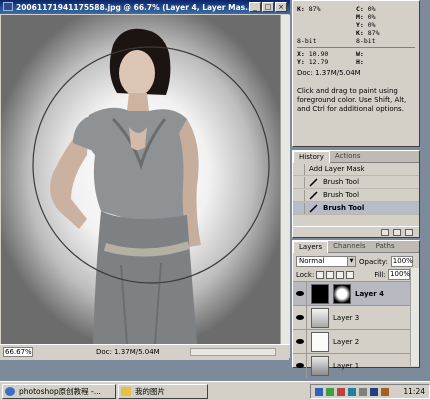 The image size is (430, 400). What do you see at coordinates (268, 7) in the screenshot?
I see `maximize-button: □` at bounding box center [268, 7].